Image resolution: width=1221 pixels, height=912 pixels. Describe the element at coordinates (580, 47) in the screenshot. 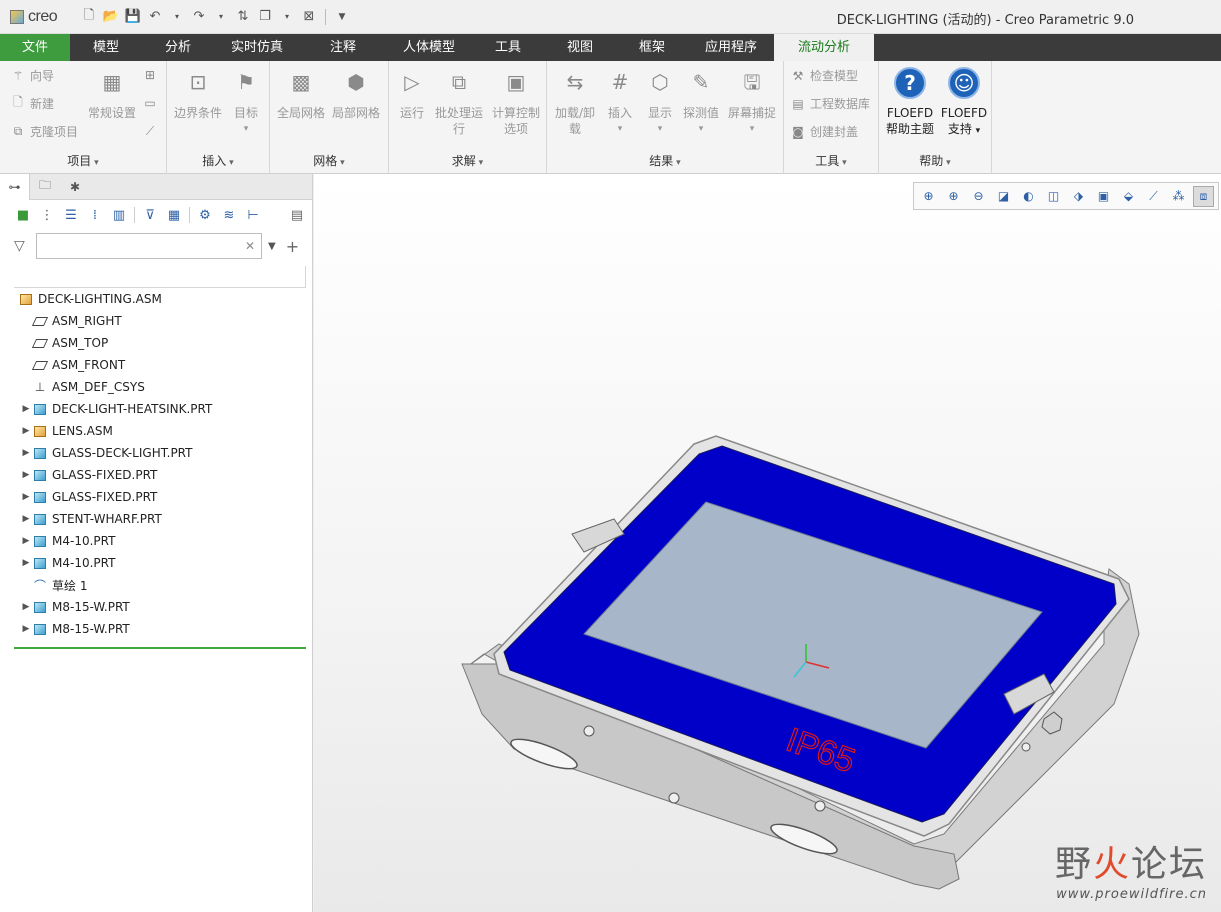

I see `tab-view: 视图` at that location.